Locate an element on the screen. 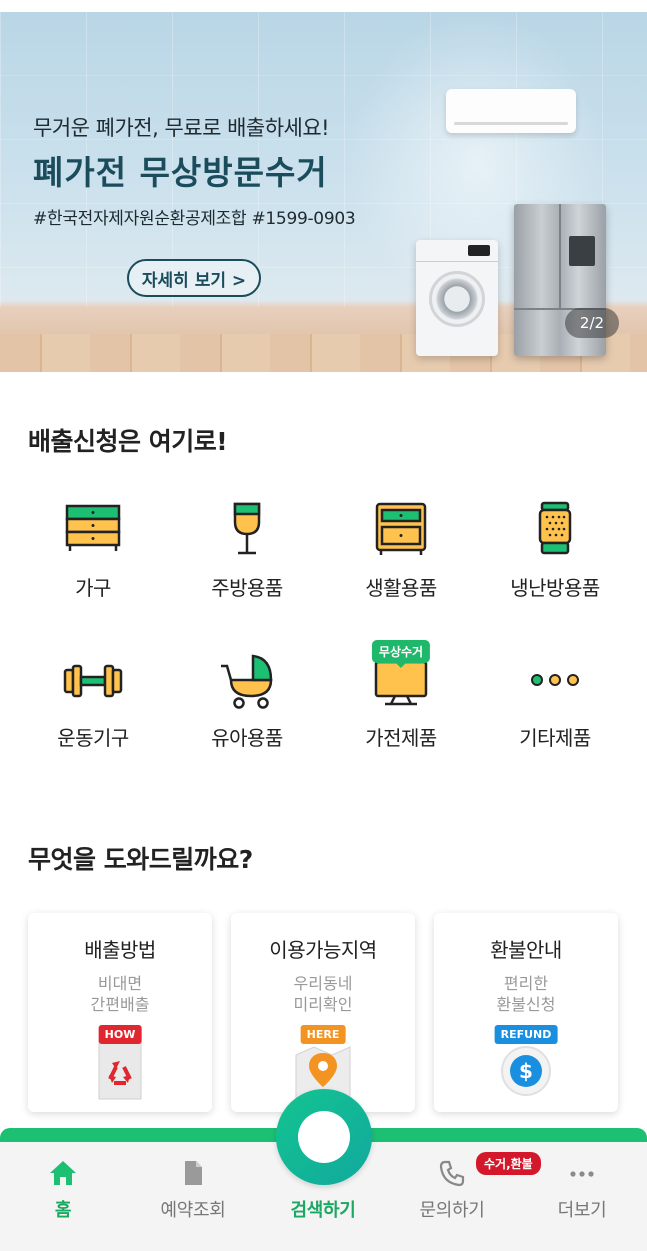 This screenshot has width=647, height=1251. nav-home: 홈 is located at coordinates (63, 1190).